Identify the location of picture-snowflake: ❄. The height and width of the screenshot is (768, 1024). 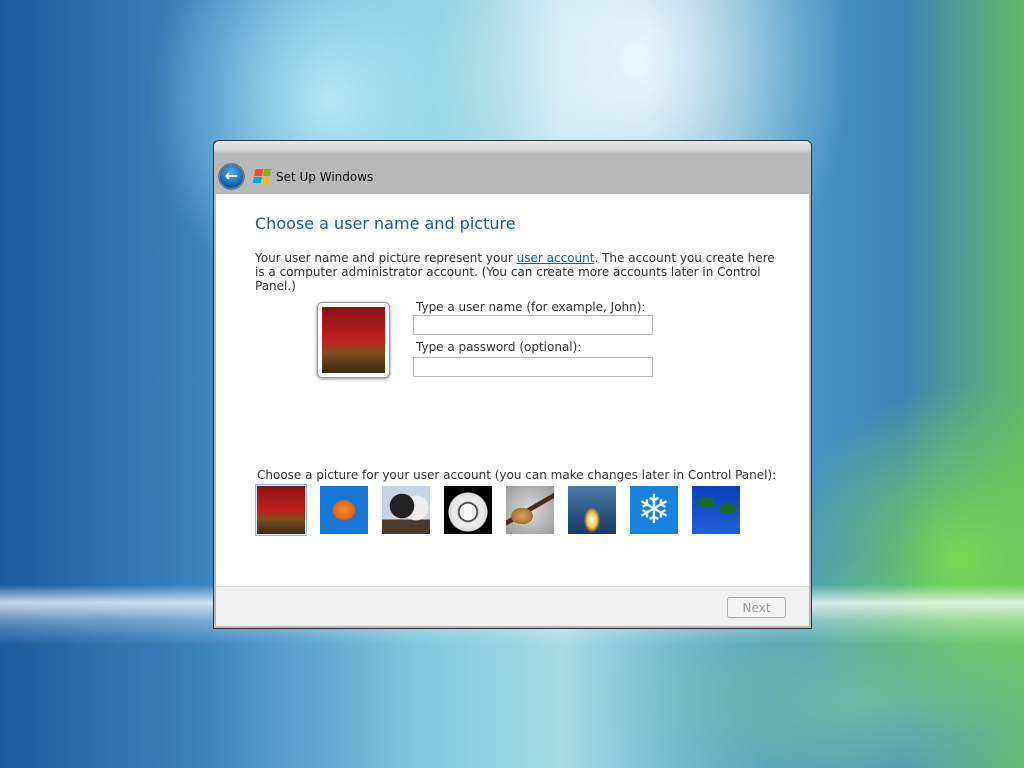
(654, 510).